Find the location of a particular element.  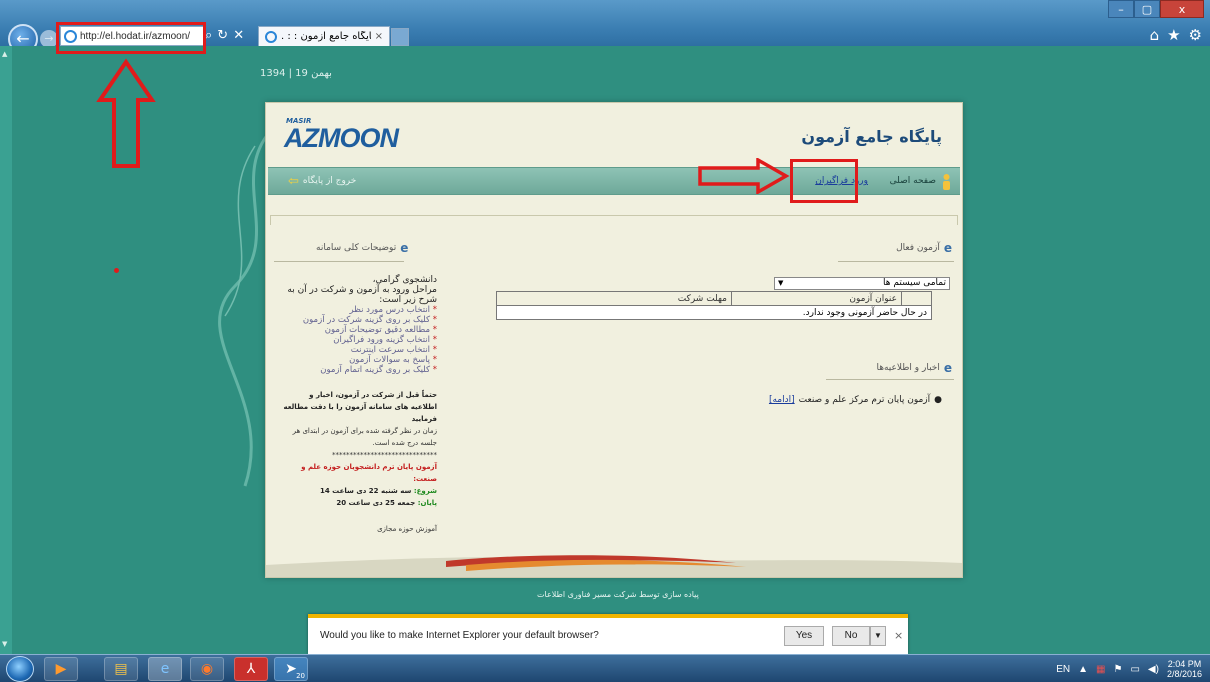

unit-name: آموزش حوزه مجازی is located at coordinates (407, 529).